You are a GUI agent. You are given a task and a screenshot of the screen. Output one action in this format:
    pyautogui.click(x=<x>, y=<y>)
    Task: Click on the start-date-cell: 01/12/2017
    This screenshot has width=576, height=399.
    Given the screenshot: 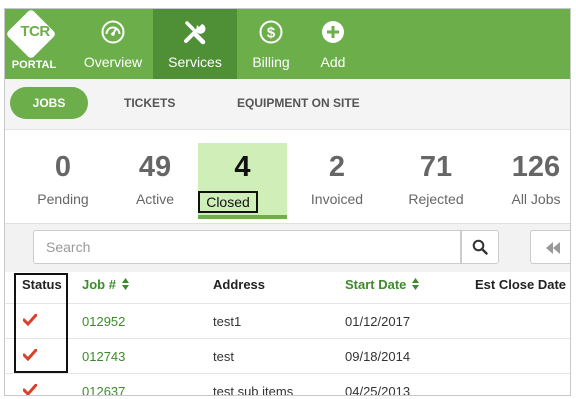 What is the action you would take?
    pyautogui.click(x=378, y=321)
    